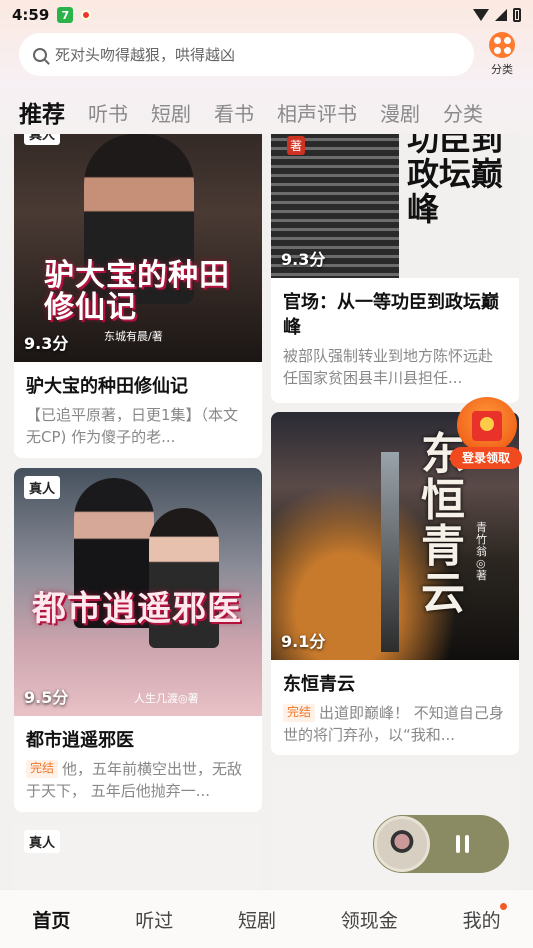 Image resolution: width=533 pixels, height=948 pixels. I want to click on tab-crosstalk: 相声评书, so click(317, 112).